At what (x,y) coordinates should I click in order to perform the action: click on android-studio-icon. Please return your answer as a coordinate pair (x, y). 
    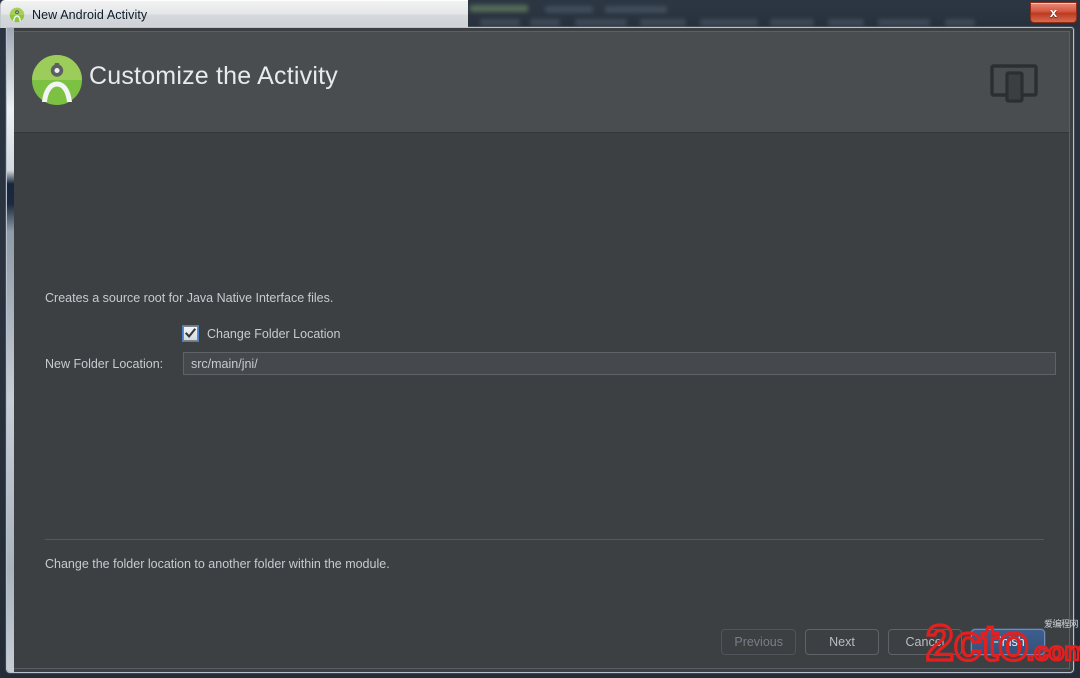
    Looking at the image, I should click on (17, 15).